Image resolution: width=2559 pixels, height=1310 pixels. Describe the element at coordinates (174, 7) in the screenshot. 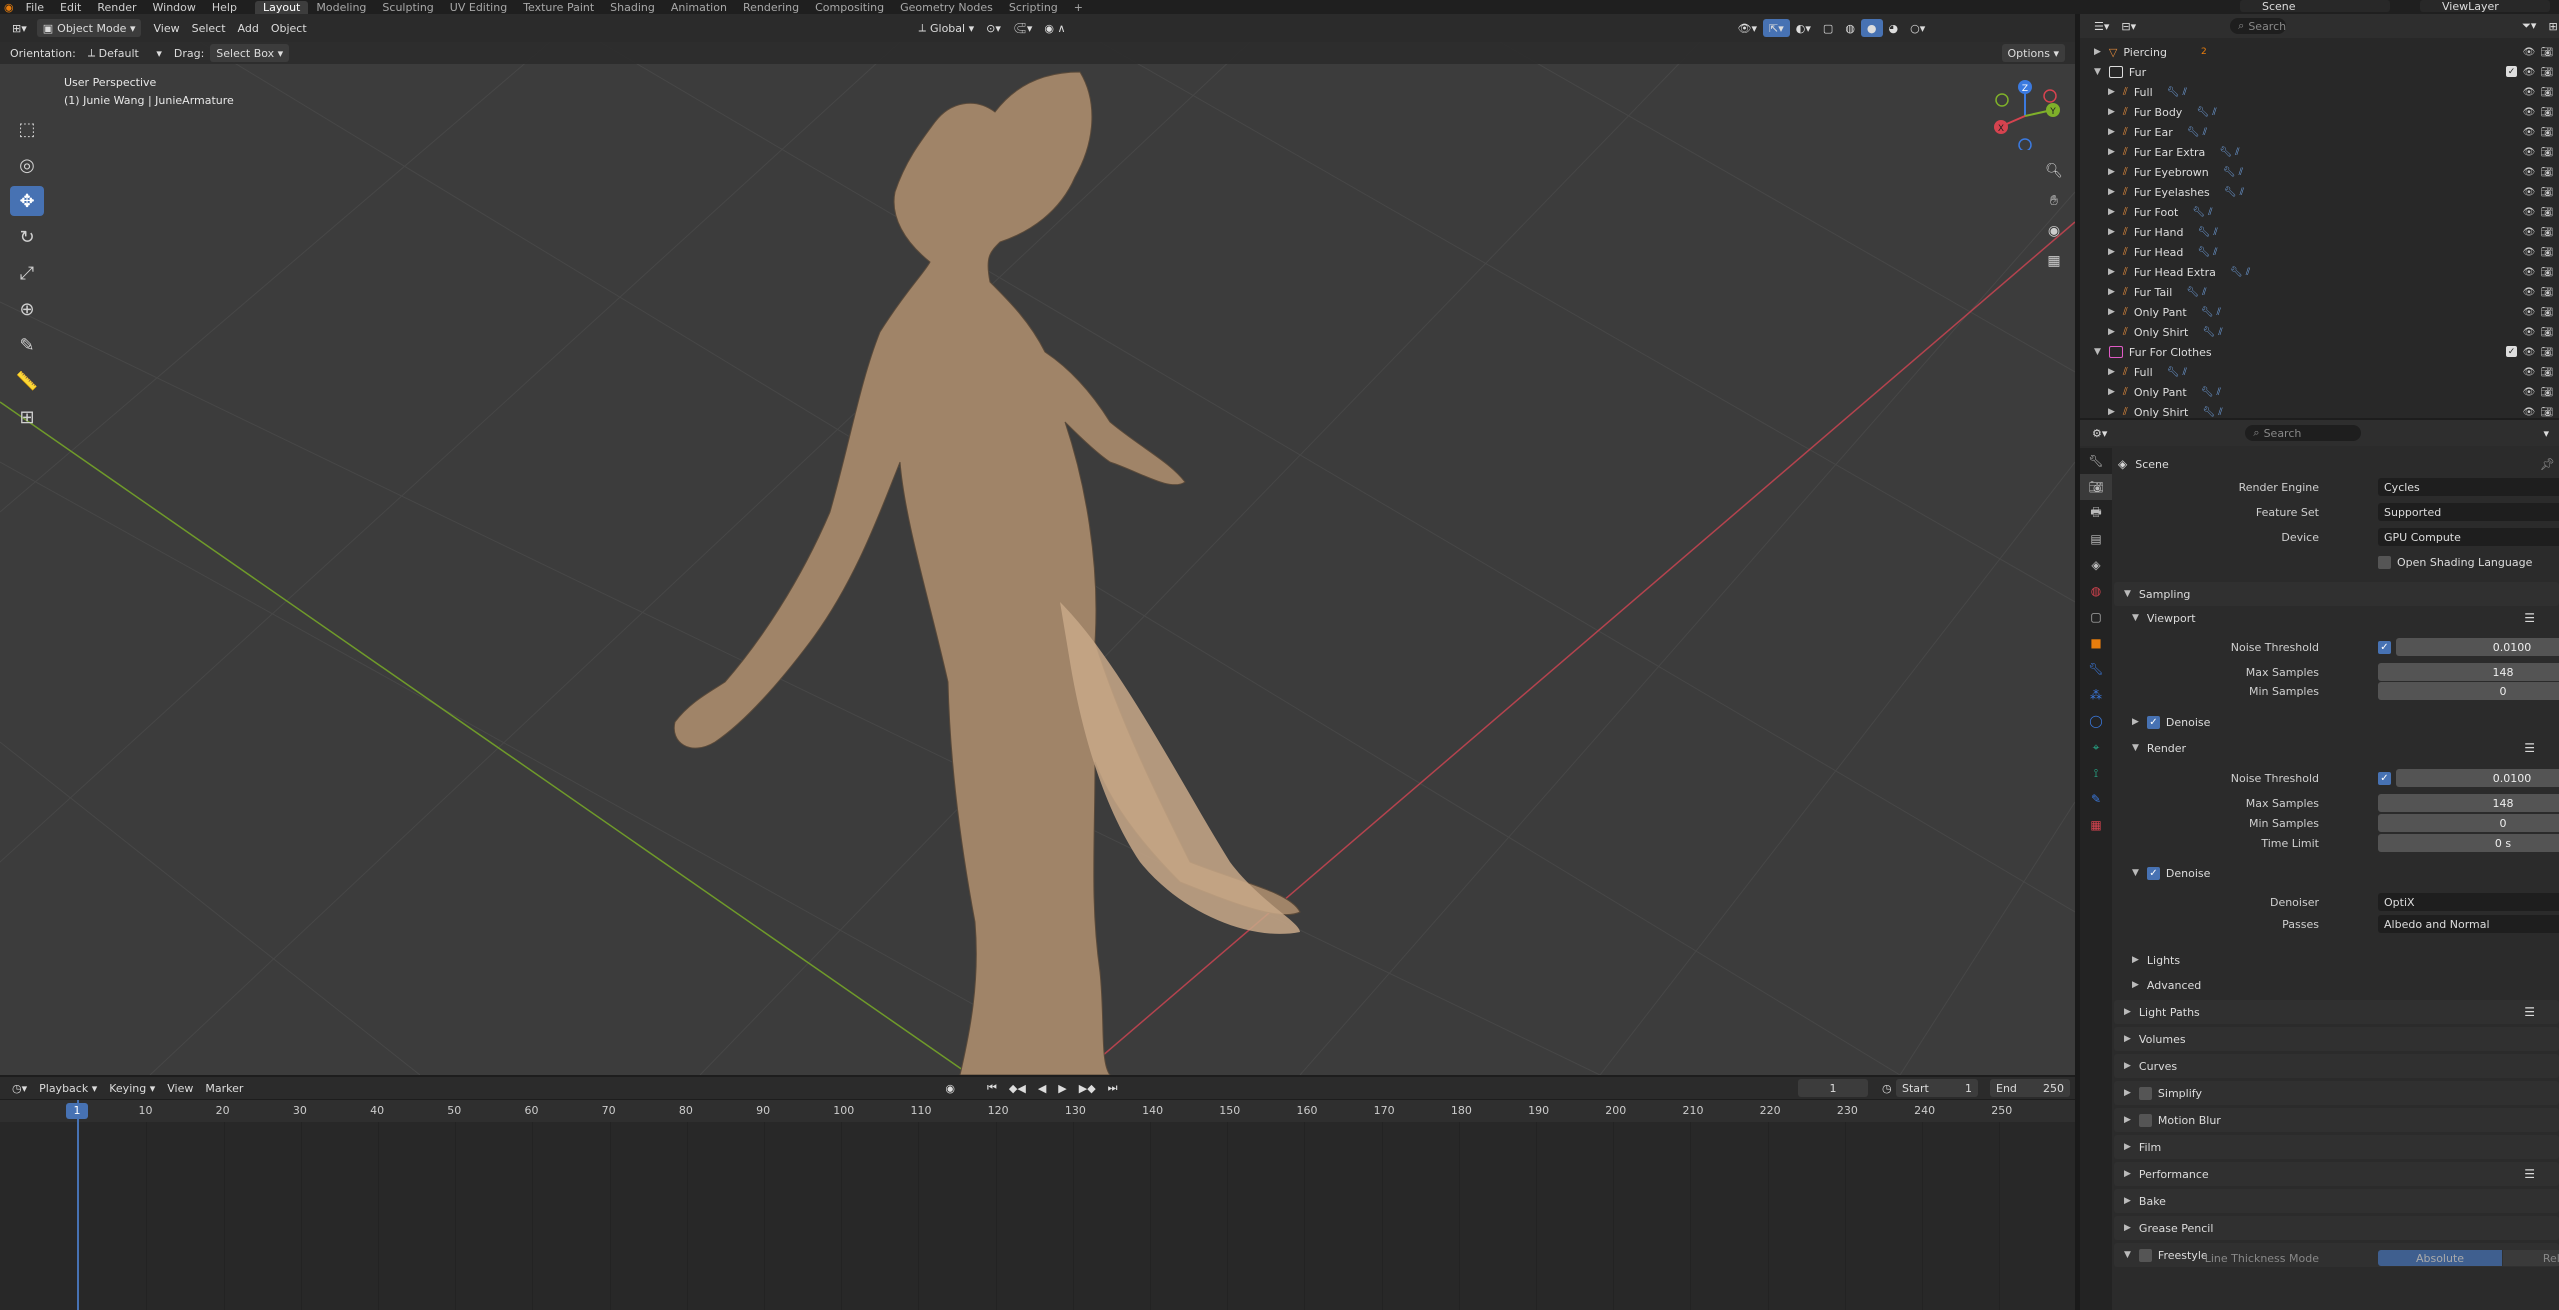

I see `menu-window: Window` at that location.